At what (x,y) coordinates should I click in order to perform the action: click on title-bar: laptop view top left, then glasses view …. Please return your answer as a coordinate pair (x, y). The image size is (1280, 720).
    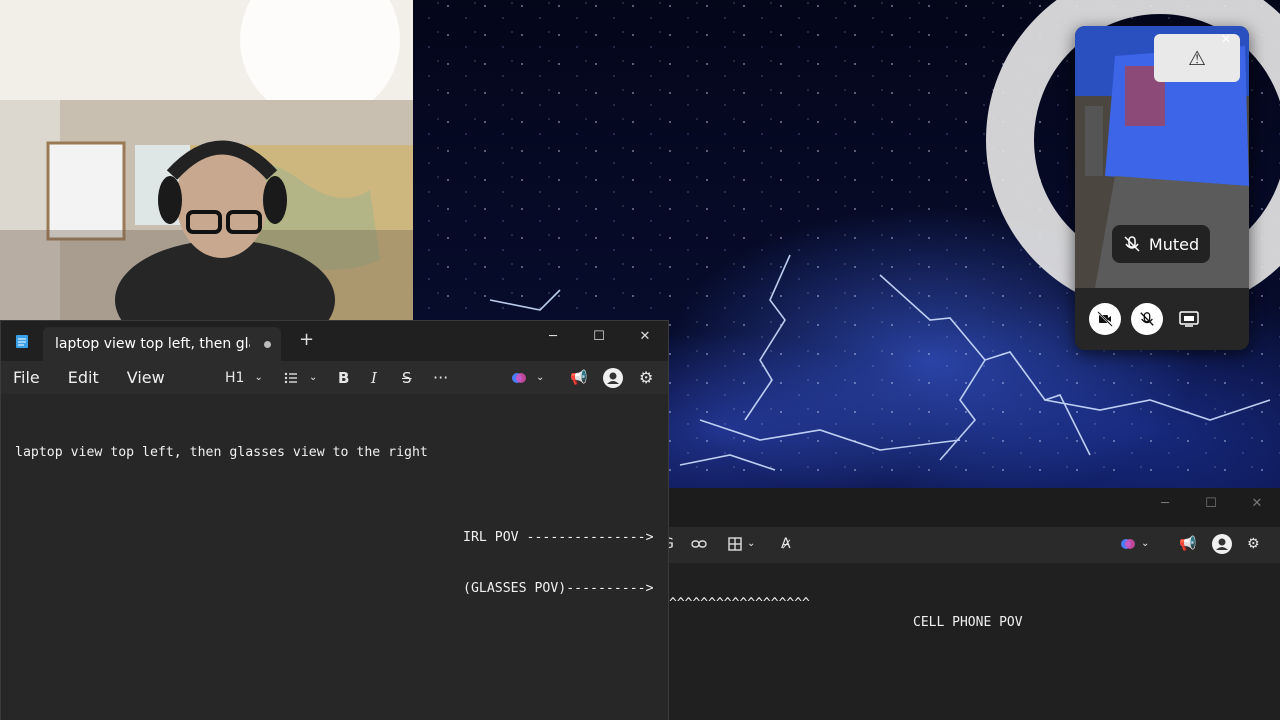
    Looking at the image, I should click on (334, 341).